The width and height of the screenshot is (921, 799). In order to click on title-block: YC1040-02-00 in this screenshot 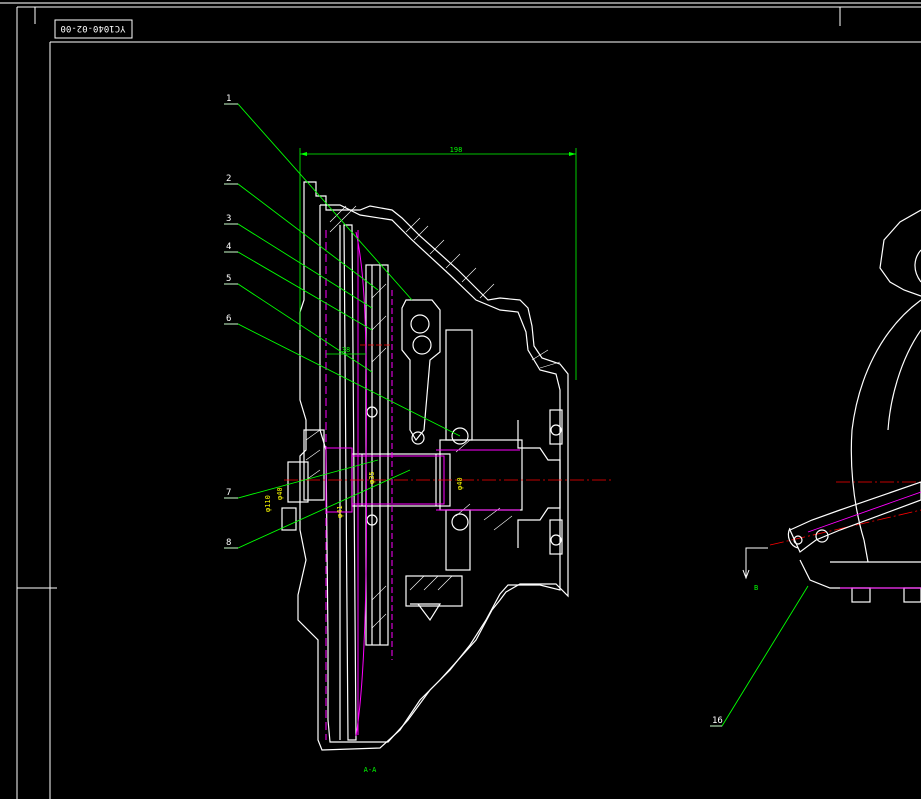, I will do `click(93, 29)`.